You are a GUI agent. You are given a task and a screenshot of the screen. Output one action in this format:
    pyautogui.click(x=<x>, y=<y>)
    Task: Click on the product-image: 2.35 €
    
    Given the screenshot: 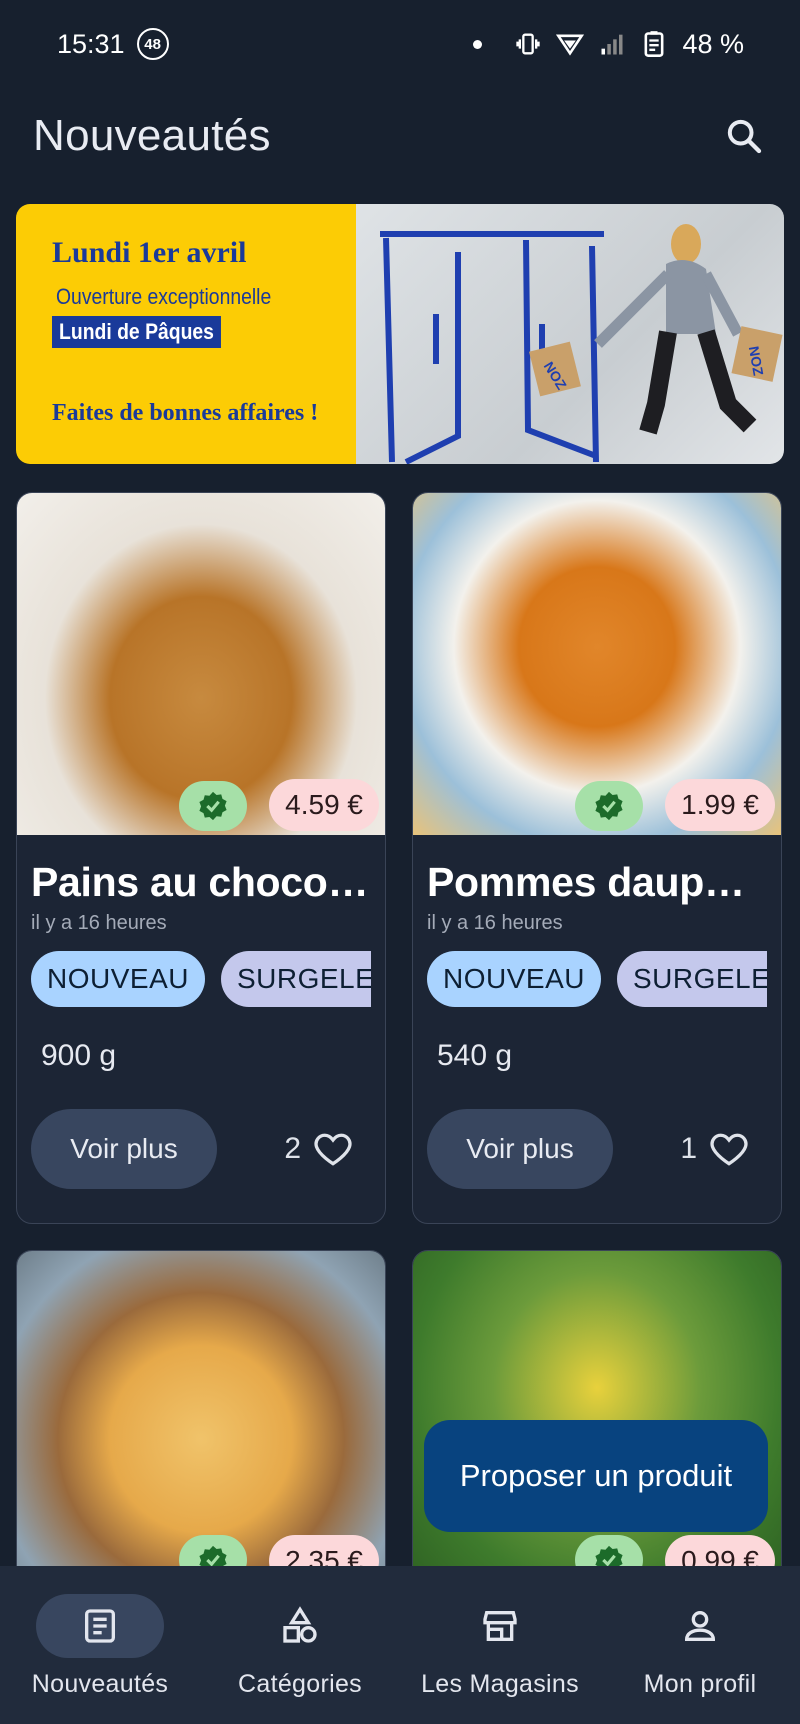 What is the action you would take?
    pyautogui.click(x=201, y=1422)
    